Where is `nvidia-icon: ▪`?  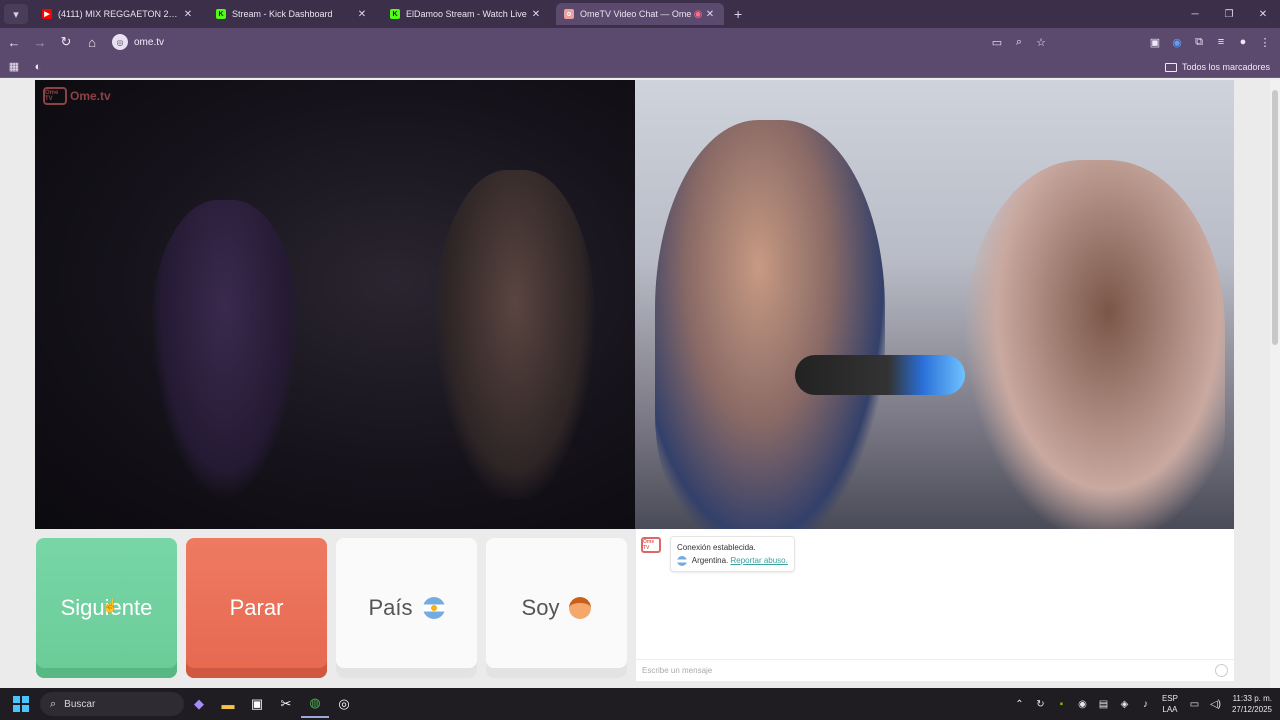
nvidia-icon: ▪ is located at coordinates (1061, 704).